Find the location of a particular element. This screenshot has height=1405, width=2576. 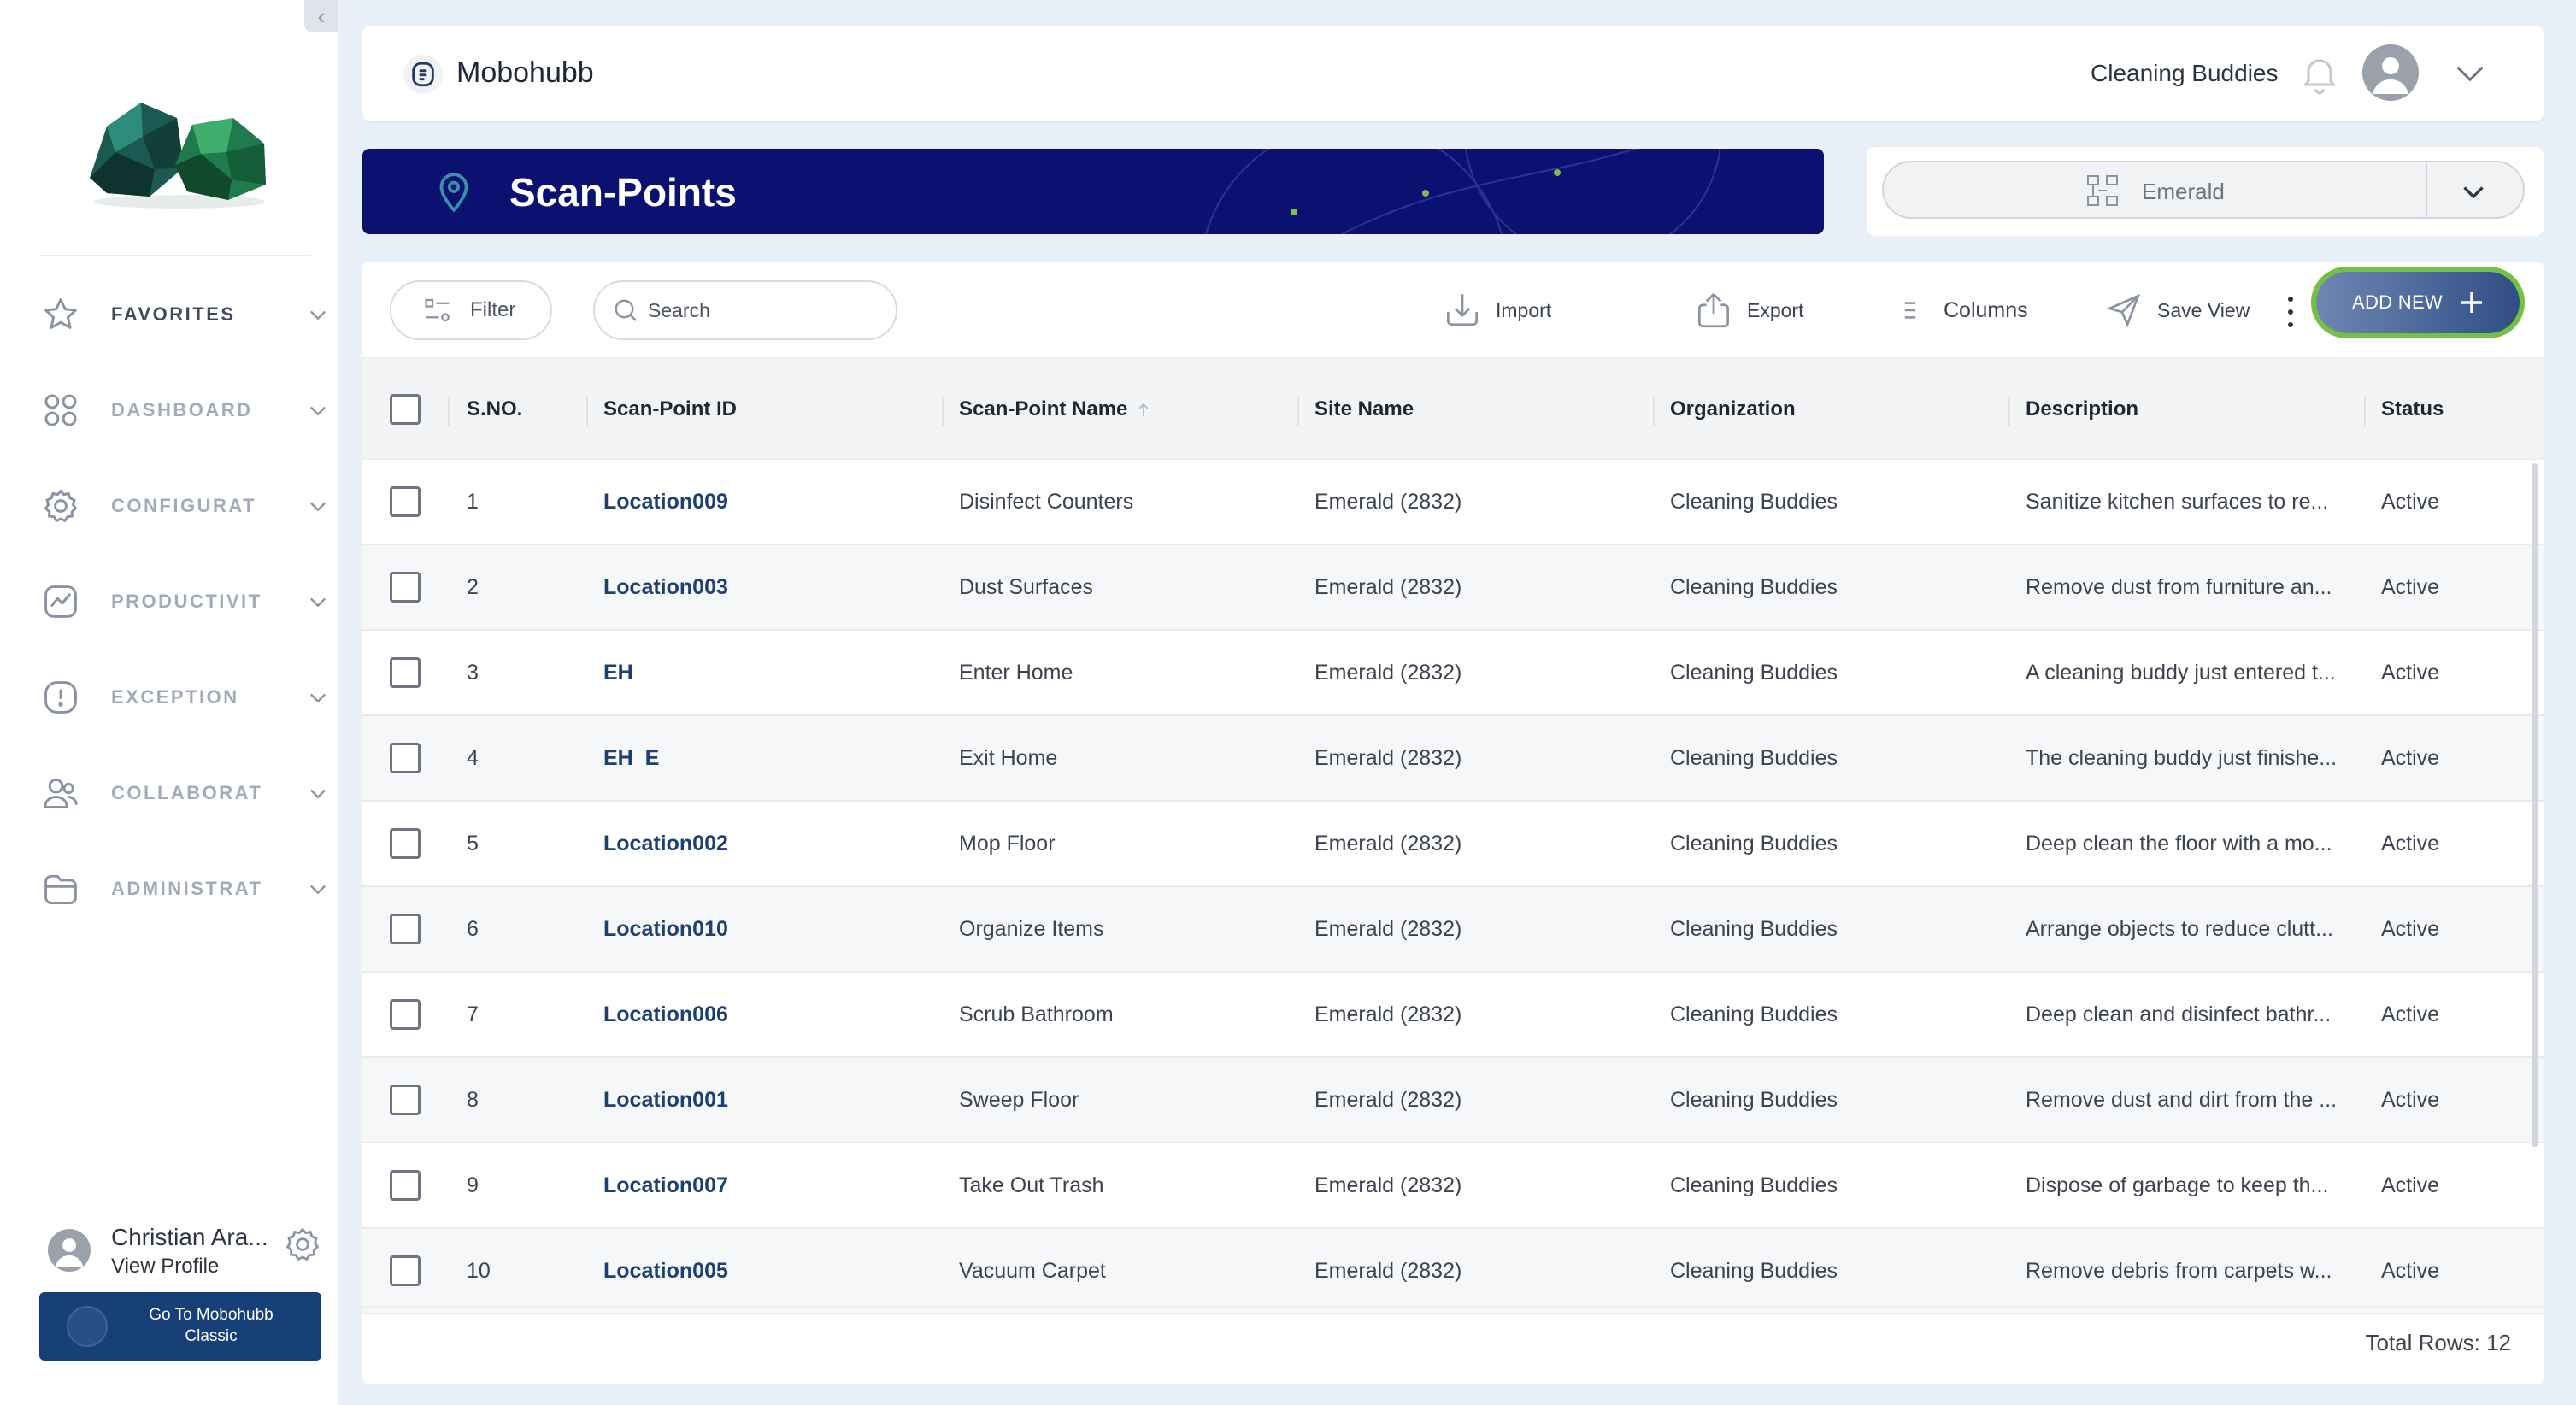

alert-icon is located at coordinates (60, 697).